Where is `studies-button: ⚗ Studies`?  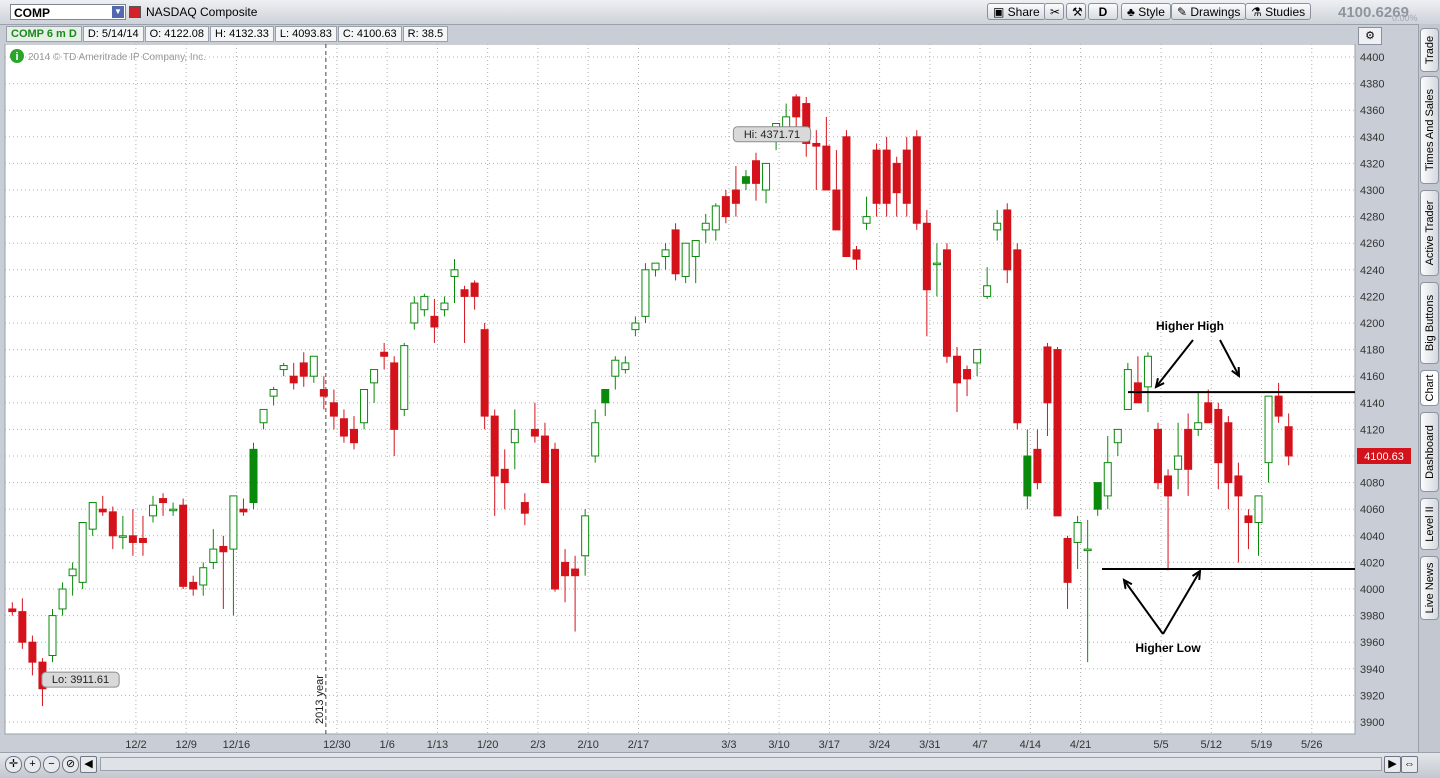 studies-button: ⚗ Studies is located at coordinates (1278, 11).